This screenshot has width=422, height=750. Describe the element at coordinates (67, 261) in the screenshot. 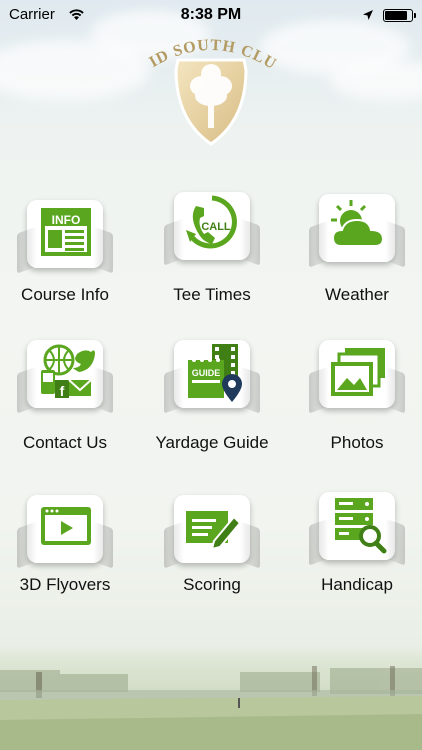

I see `menu-course-info: INFO Course Info` at that location.